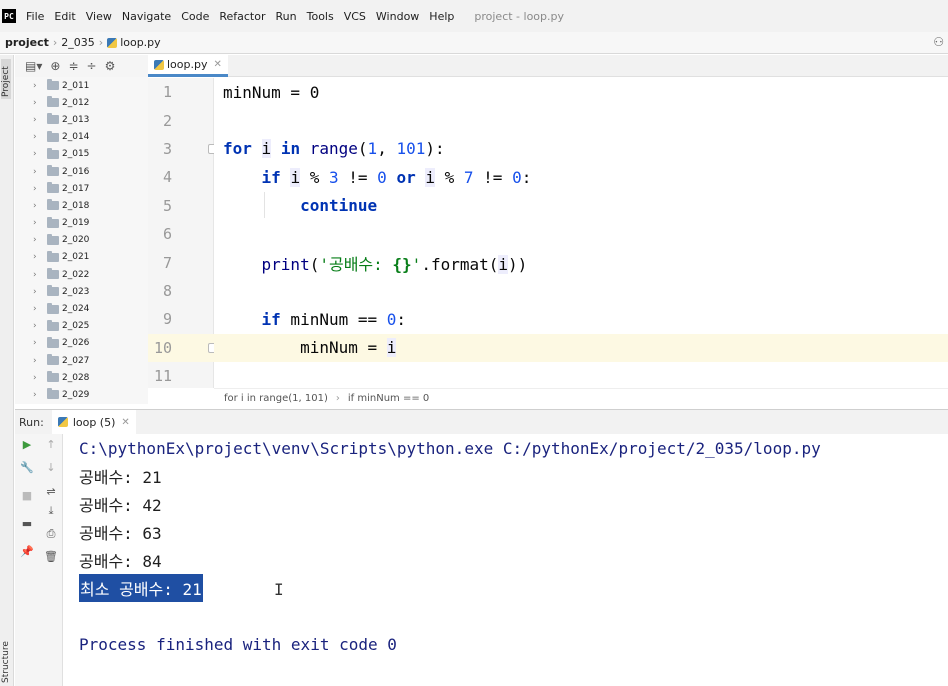 This screenshot has width=948, height=686. Describe the element at coordinates (99, 16) in the screenshot. I see `menu-view: View` at that location.